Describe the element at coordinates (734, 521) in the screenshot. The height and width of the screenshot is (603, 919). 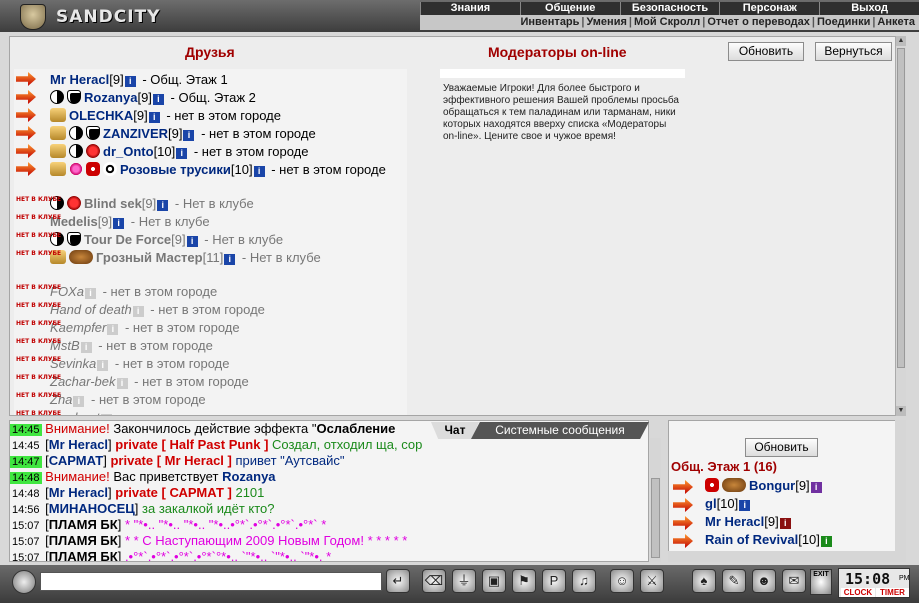
I see `online-user-name: Mr Heracl` at that location.